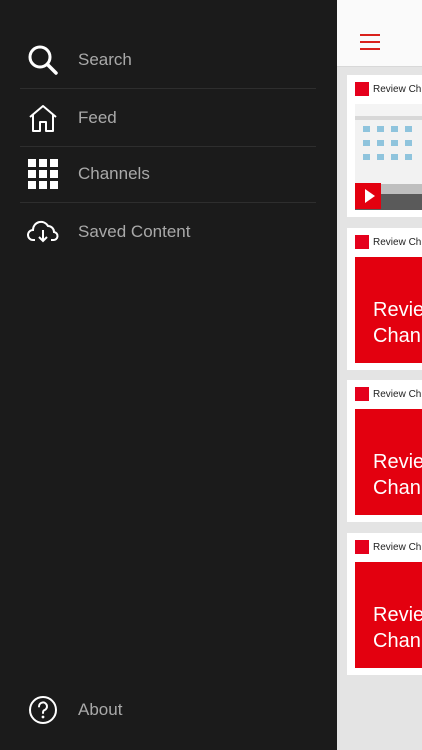  Describe the element at coordinates (168, 710) in the screenshot. I see `drawer-item-about: About` at that location.